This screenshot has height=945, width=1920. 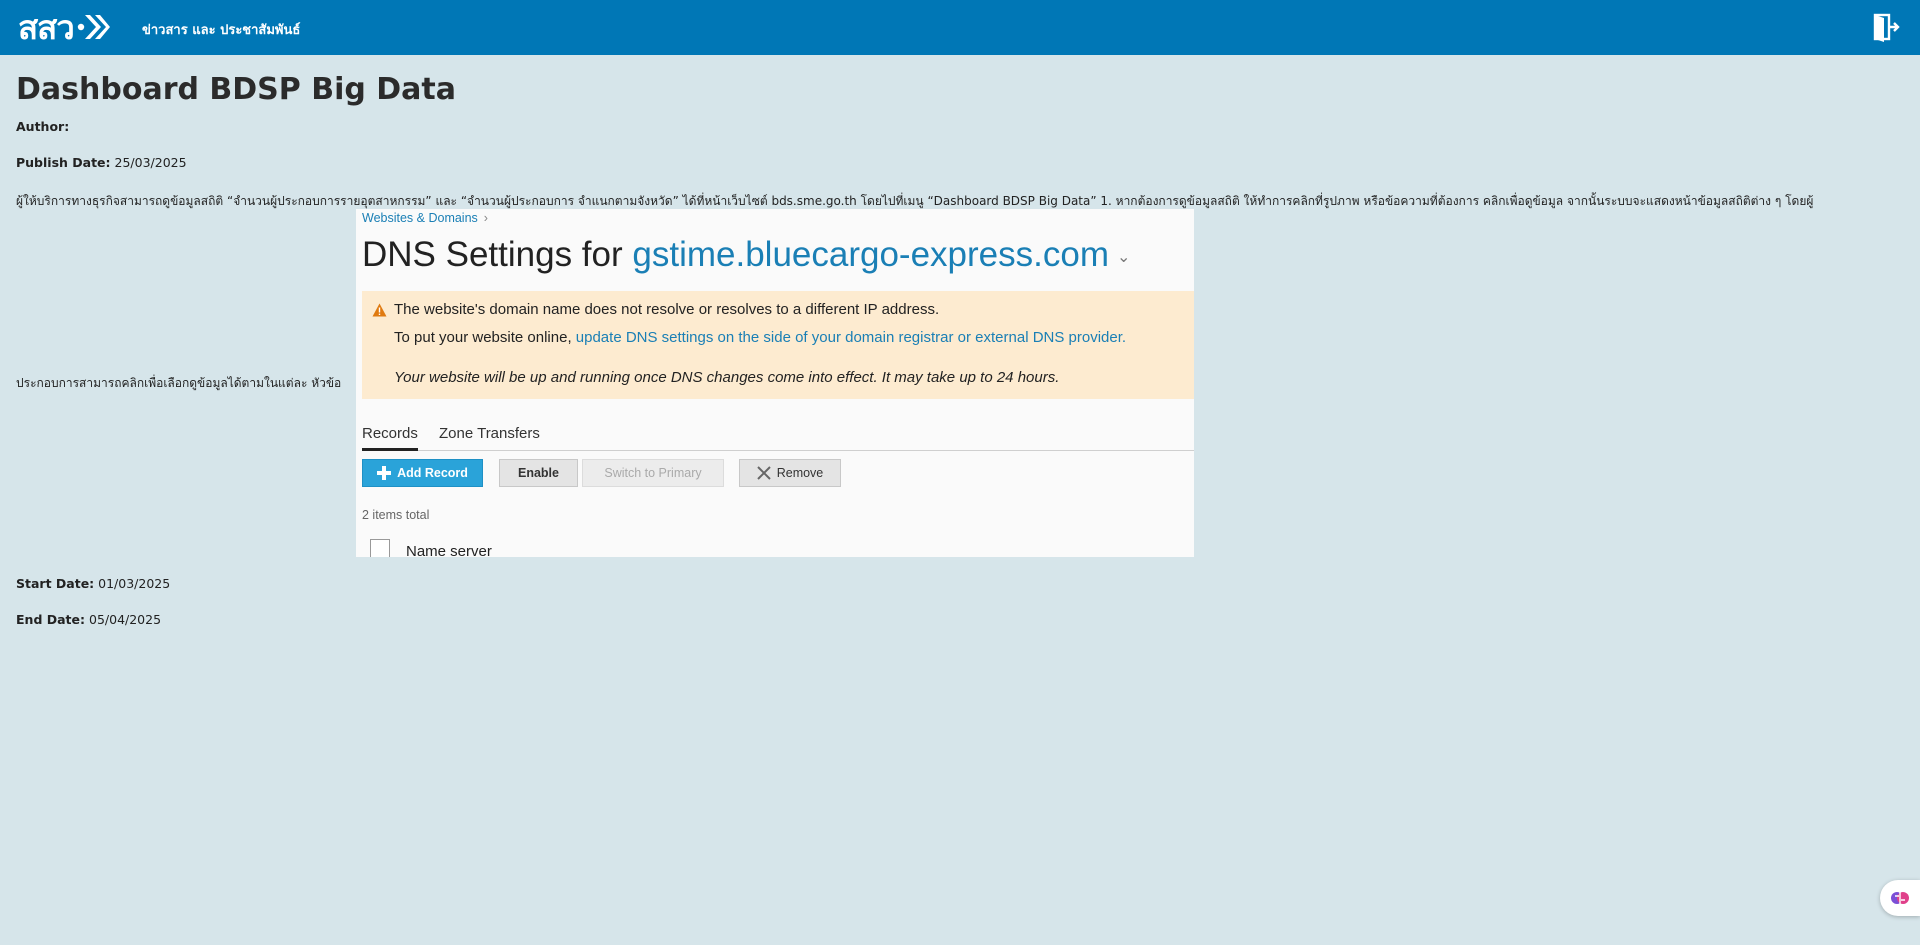 I want to click on dns-tabs: Records Zone Transfers, so click(x=778, y=433).